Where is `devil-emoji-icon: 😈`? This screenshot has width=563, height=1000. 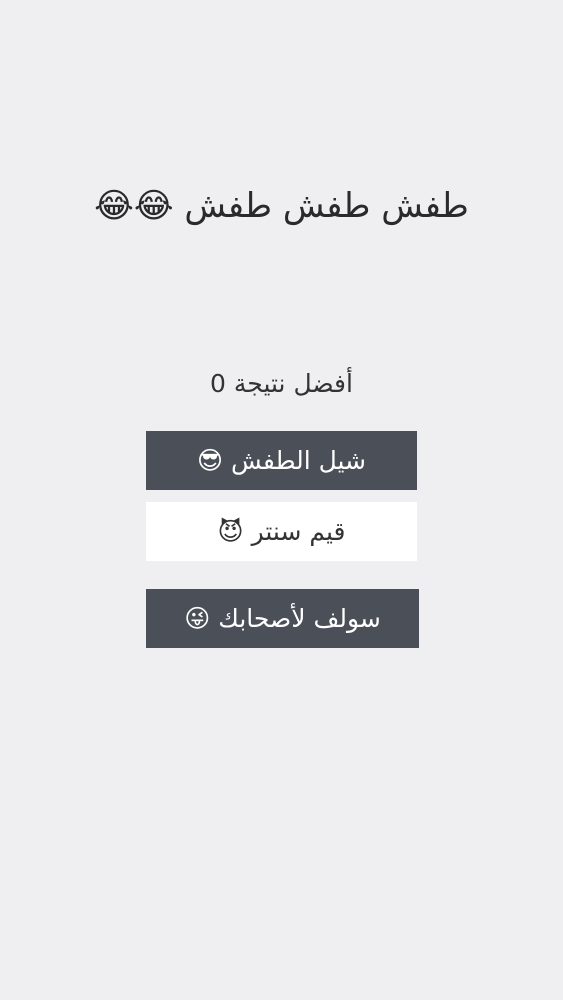 devil-emoji-icon: 😈 is located at coordinates (230, 531).